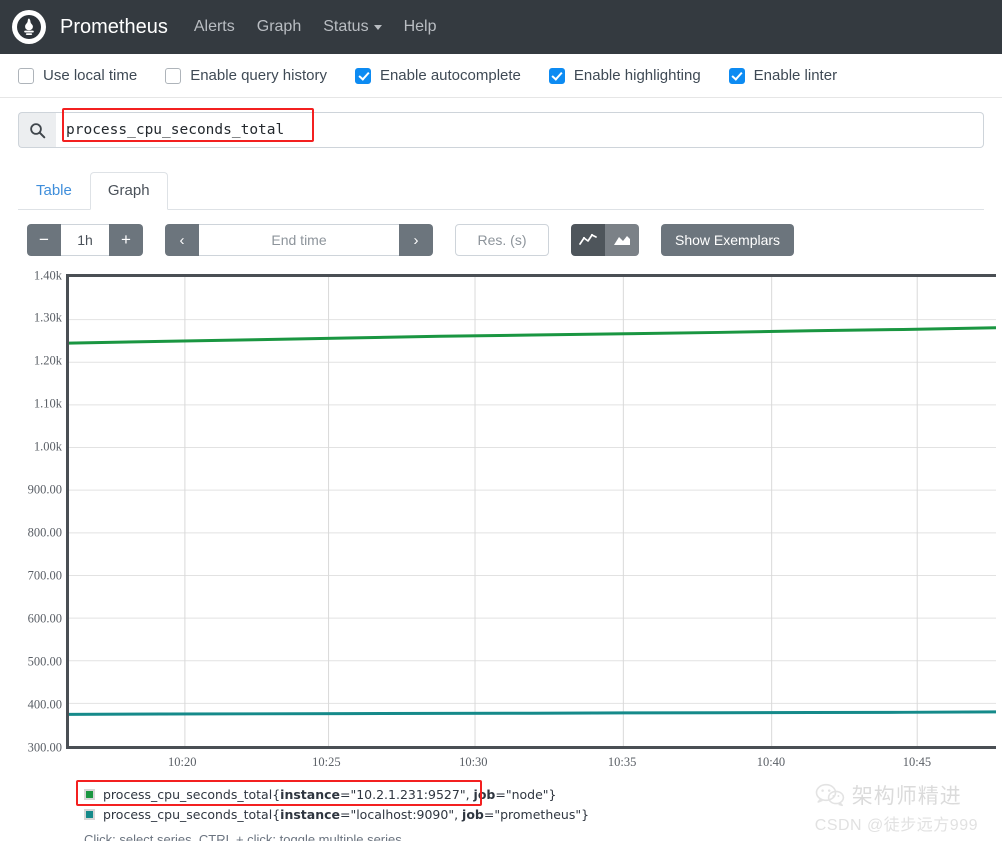 This screenshot has height=841, width=1002. What do you see at coordinates (54, 191) in the screenshot?
I see `tab-table: Table` at bounding box center [54, 191].